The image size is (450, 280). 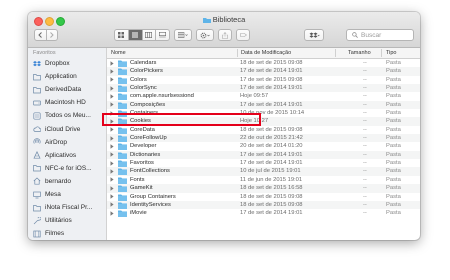 I want to click on columns-icon, so click(x=149, y=35).